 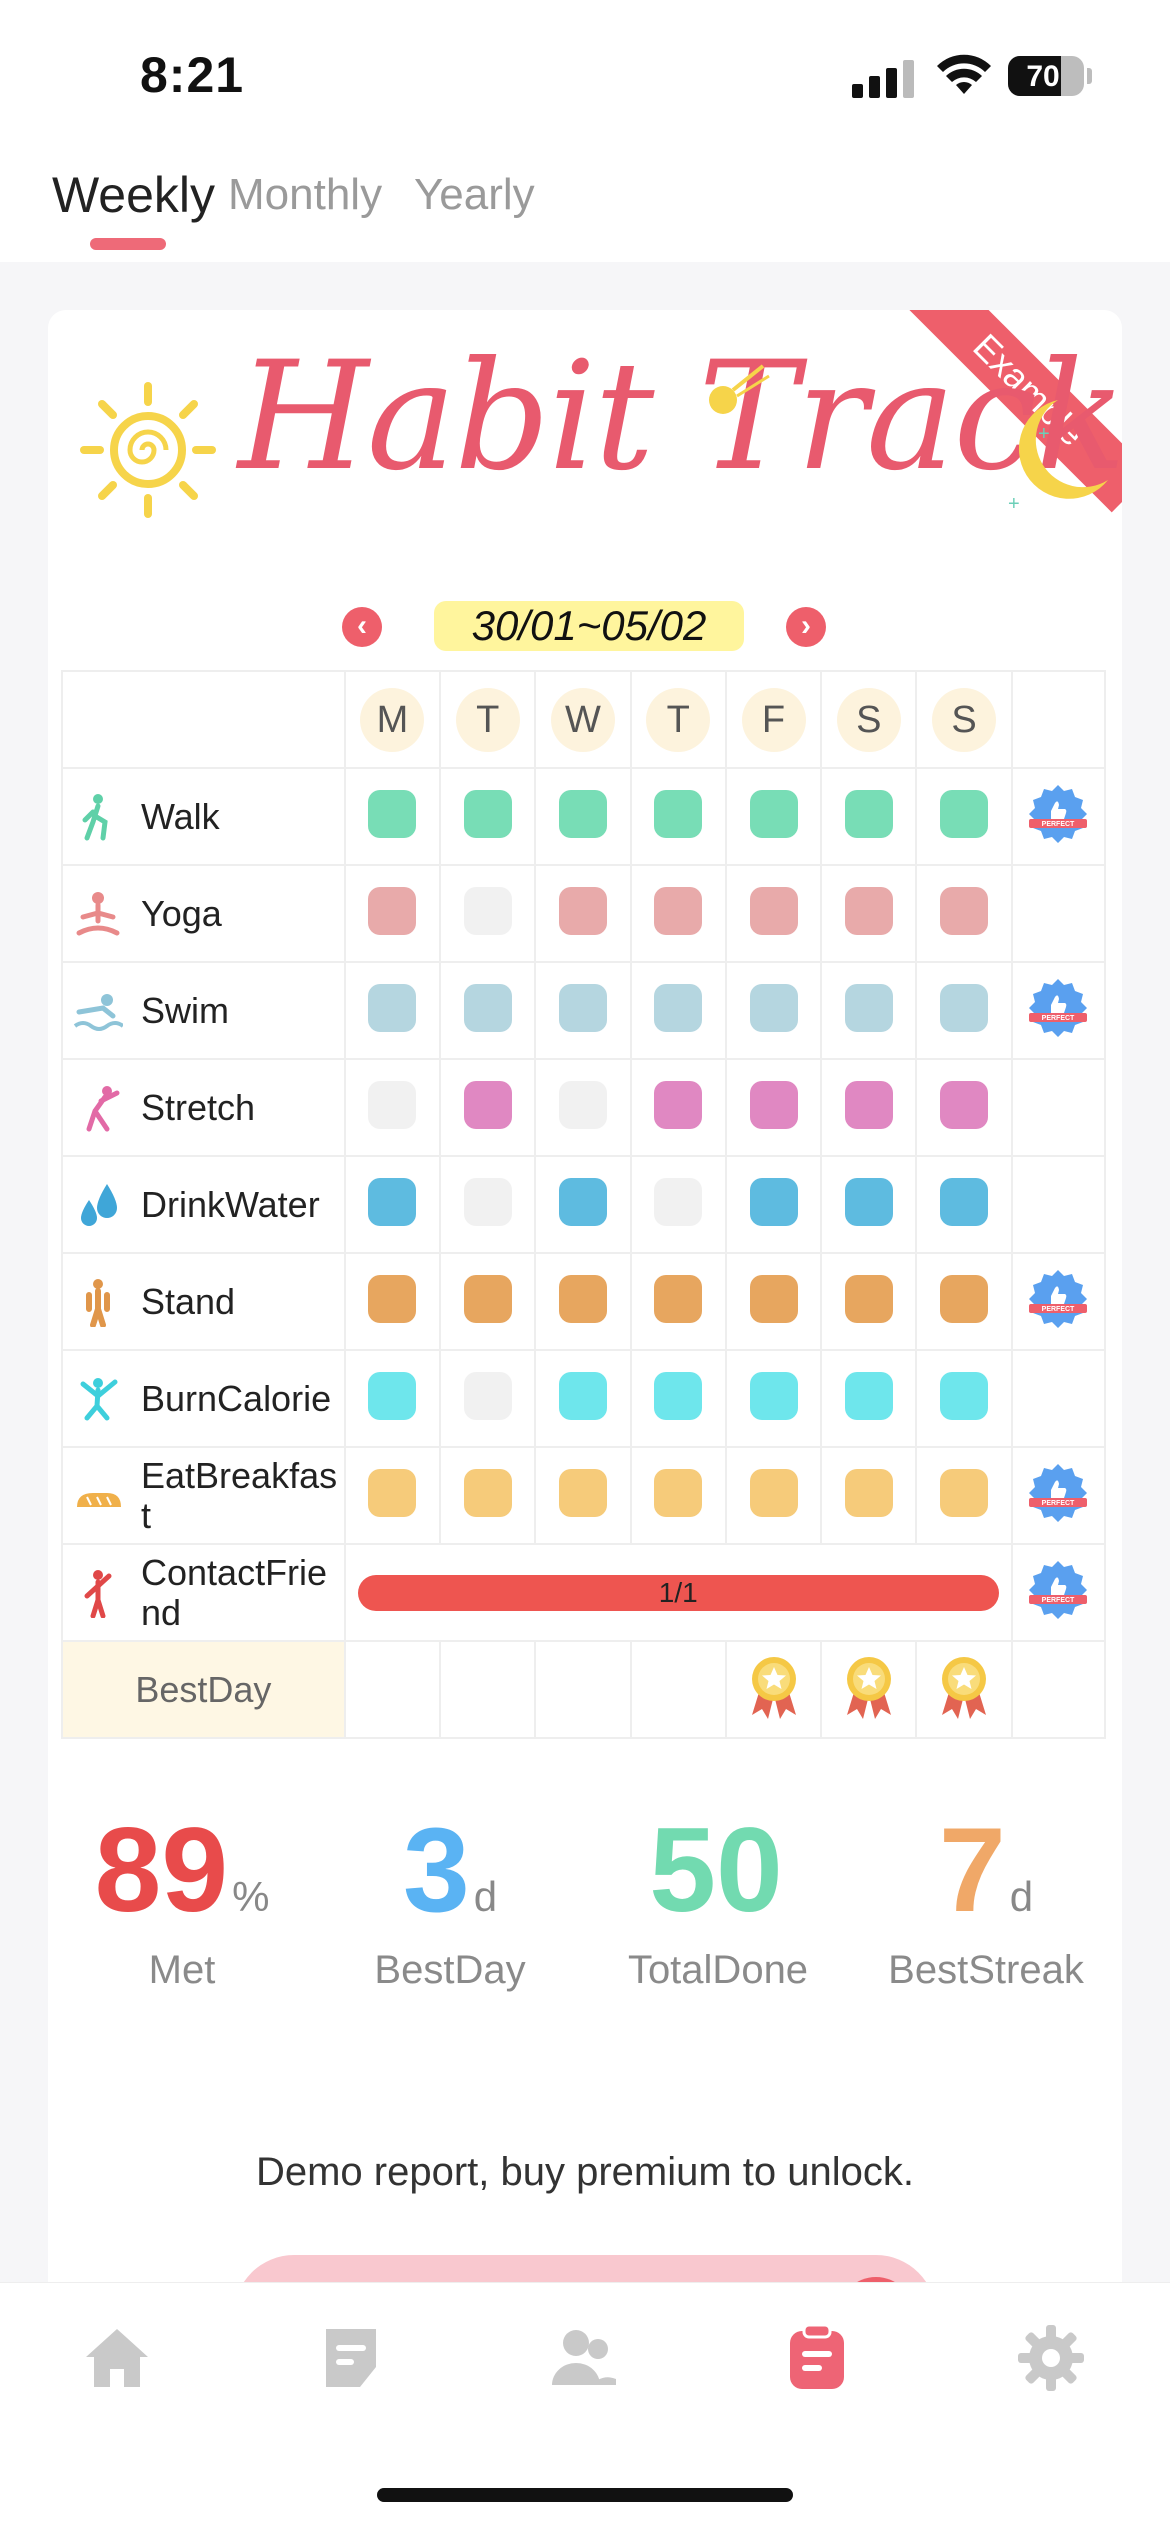 I want to click on habit-row: ContactFriend 1/1 PERFECT, so click(x=584, y=1592).